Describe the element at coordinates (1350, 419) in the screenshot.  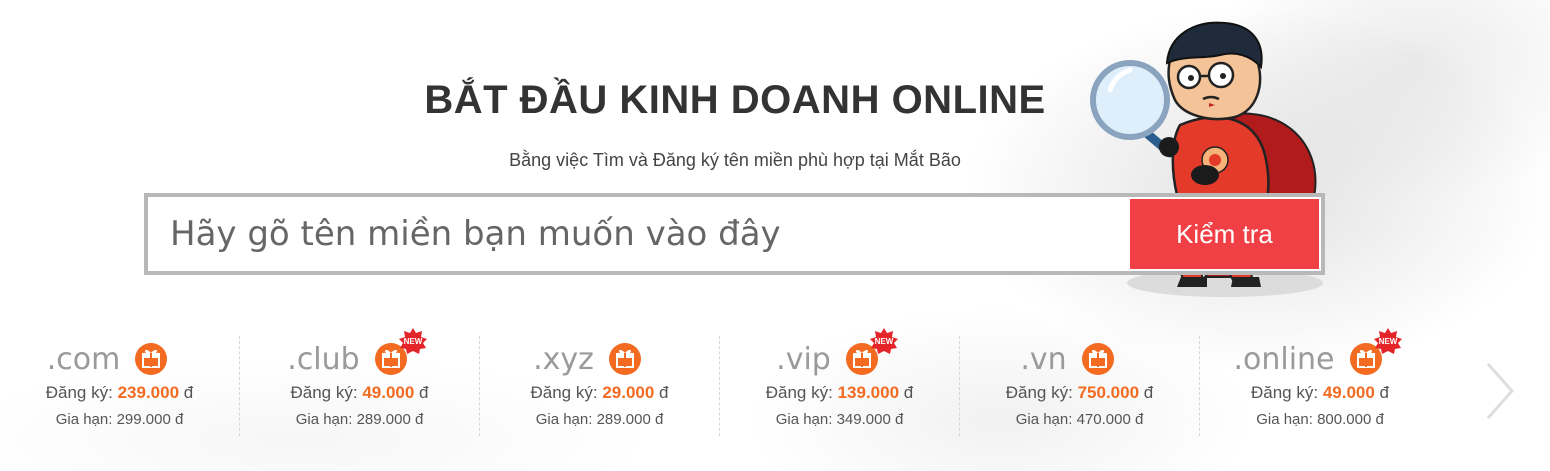
I see `renew-amount: 800.000 đ` at that location.